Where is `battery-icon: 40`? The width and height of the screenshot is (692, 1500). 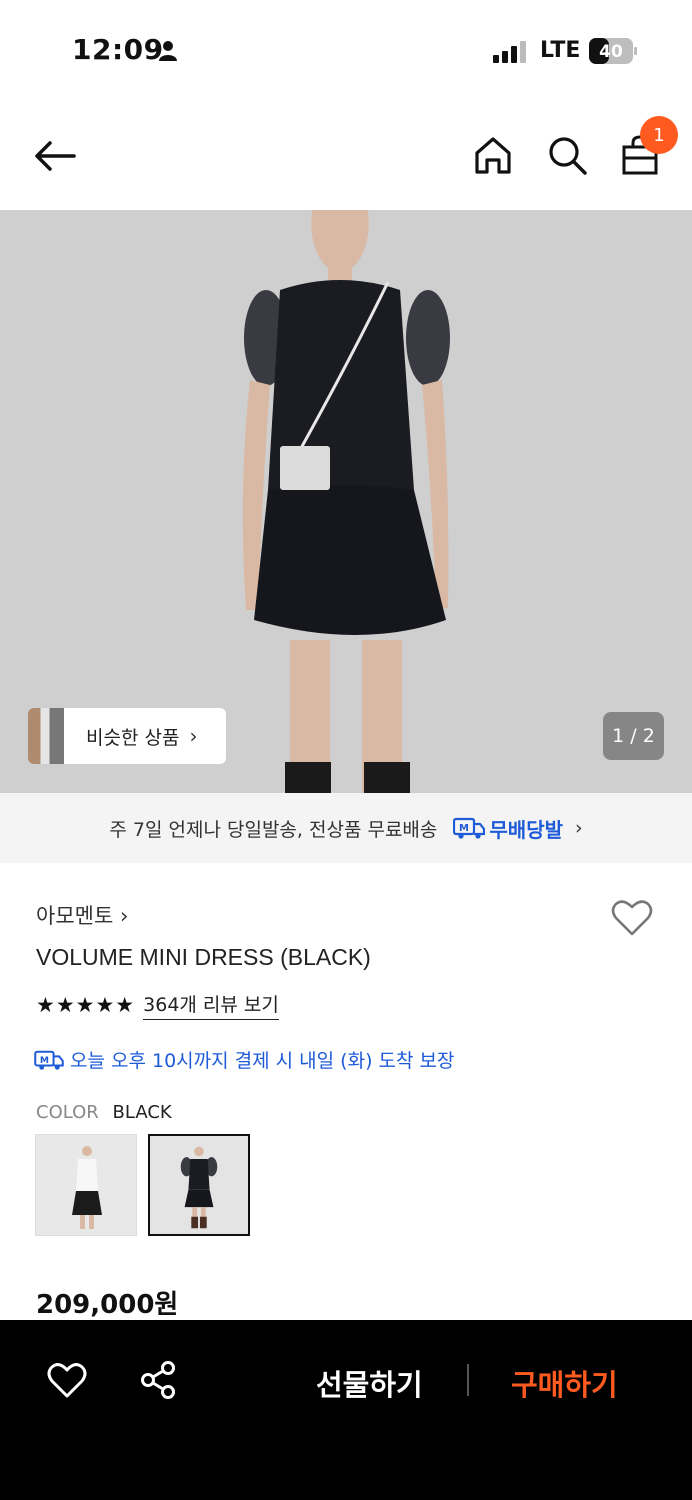 battery-icon: 40 is located at coordinates (613, 51).